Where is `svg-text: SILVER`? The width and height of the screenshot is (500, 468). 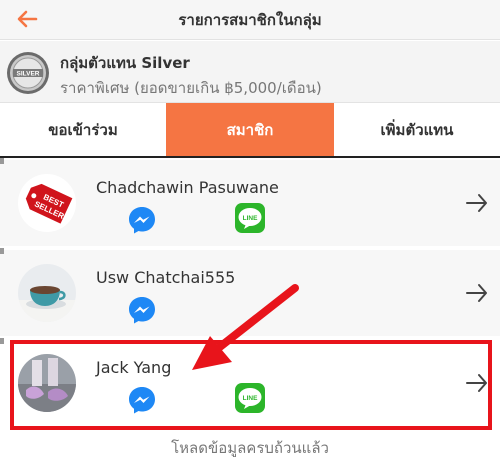
svg-text: SILVER is located at coordinates (28, 74).